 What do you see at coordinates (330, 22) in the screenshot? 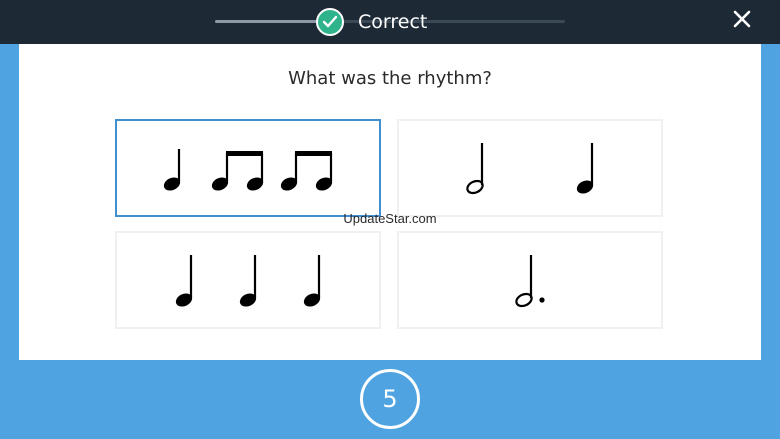
I see `check-icon` at bounding box center [330, 22].